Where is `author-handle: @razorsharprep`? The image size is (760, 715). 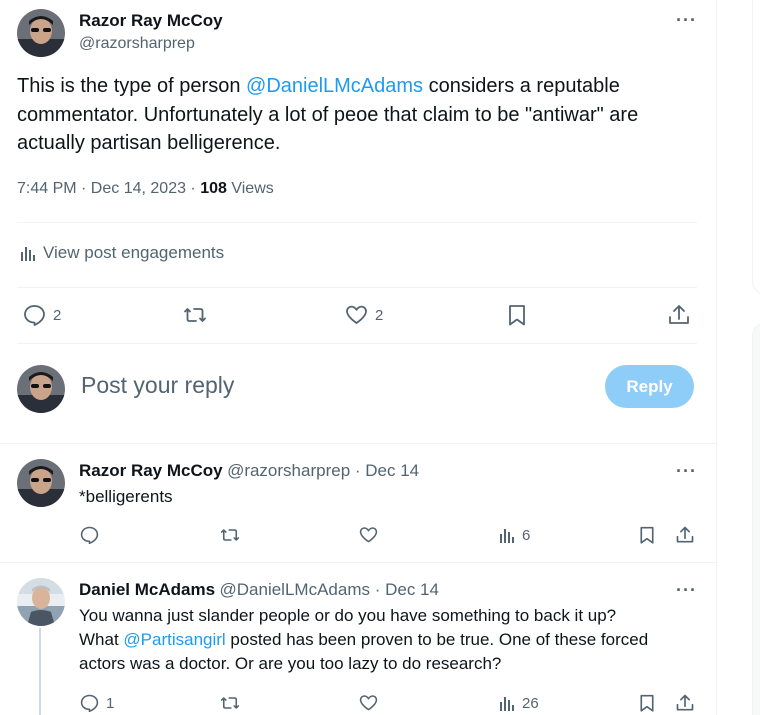 author-handle: @razorsharprep is located at coordinates (137, 44).